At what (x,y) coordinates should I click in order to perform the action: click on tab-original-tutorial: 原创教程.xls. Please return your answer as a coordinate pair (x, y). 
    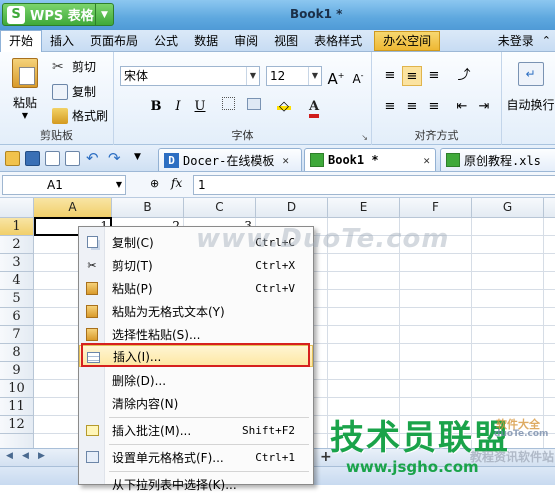
    Looking at the image, I should click on (497, 159).